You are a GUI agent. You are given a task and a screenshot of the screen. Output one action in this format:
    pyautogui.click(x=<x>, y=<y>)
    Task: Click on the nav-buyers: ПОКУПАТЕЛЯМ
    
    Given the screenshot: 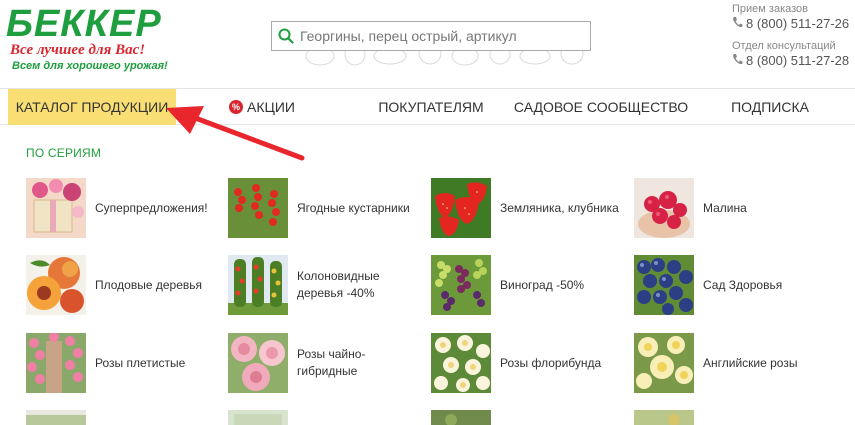 What is the action you would take?
    pyautogui.click(x=430, y=107)
    